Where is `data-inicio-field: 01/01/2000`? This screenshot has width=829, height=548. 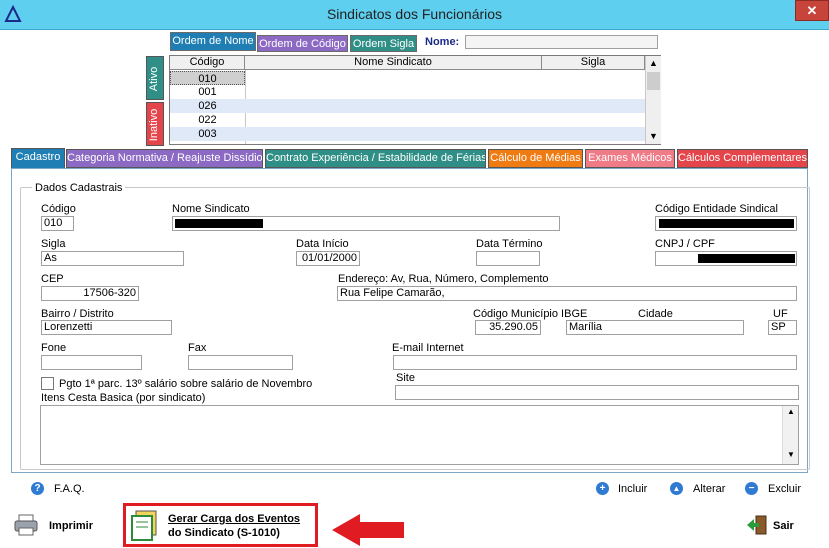
data-inicio-field: 01/01/2000 is located at coordinates (328, 258).